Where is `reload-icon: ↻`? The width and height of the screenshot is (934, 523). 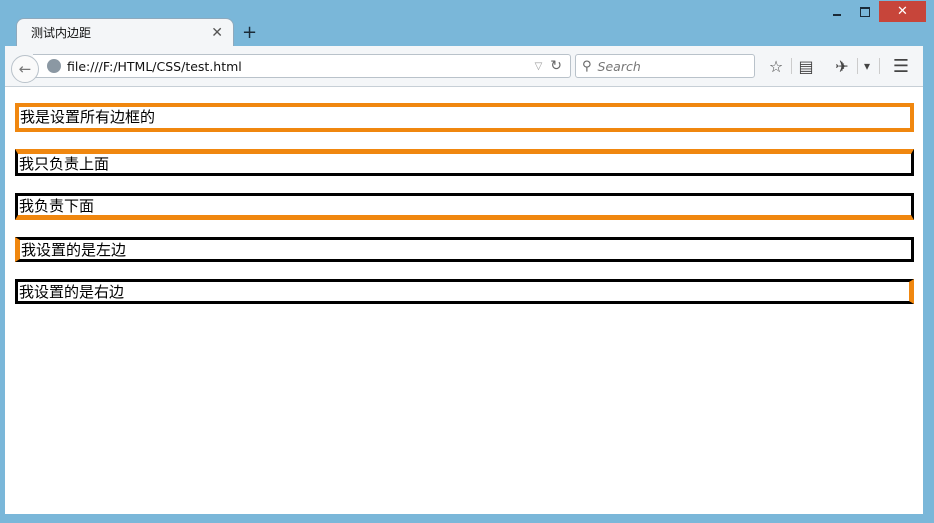
reload-icon: ↻ is located at coordinates (556, 66).